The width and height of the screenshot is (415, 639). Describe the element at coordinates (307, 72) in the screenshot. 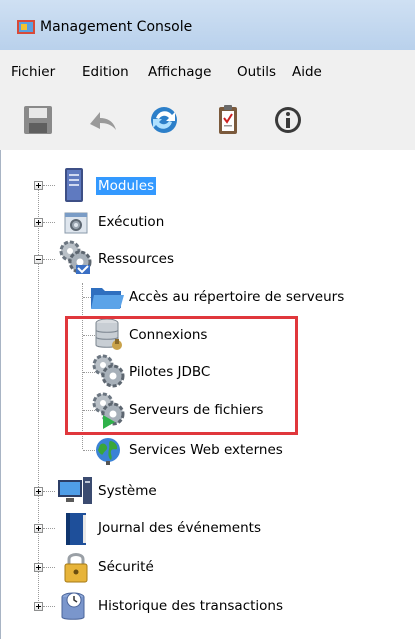

I see `menu-aide: Aide` at that location.